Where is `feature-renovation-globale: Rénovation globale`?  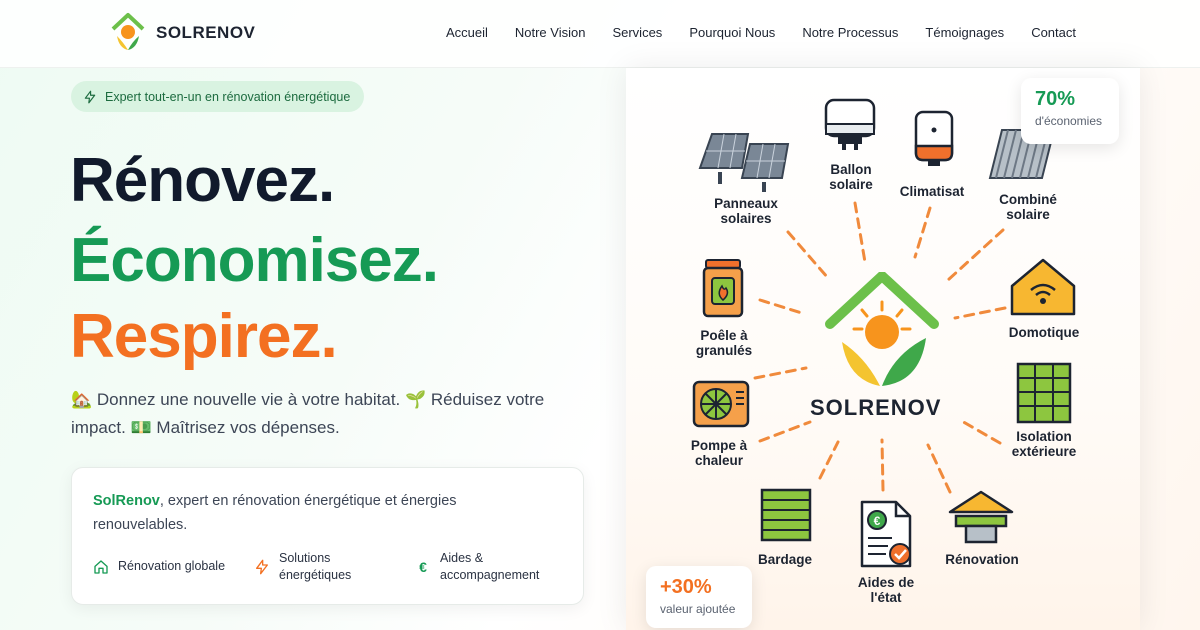
feature-renovation-globale: Rénovation globale is located at coordinates (159, 566).